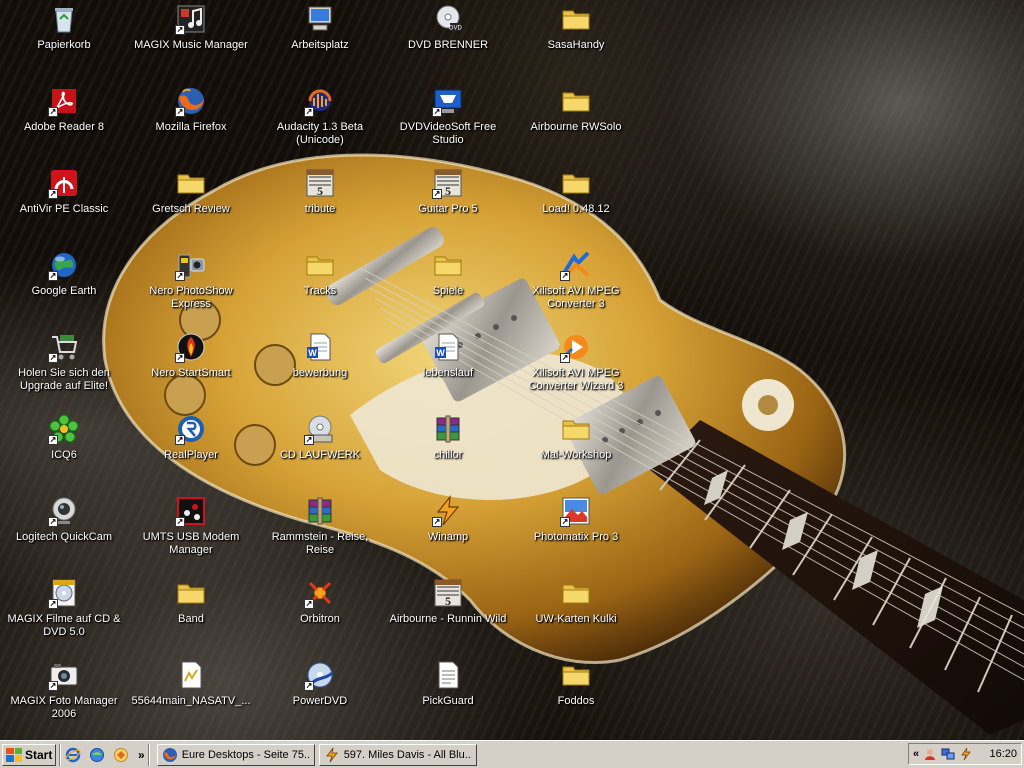 The height and width of the screenshot is (768, 1024). I want to click on desktop-icon-guitar-pro-5: 5 ↗ Guitar Pro 5, so click(448, 206).